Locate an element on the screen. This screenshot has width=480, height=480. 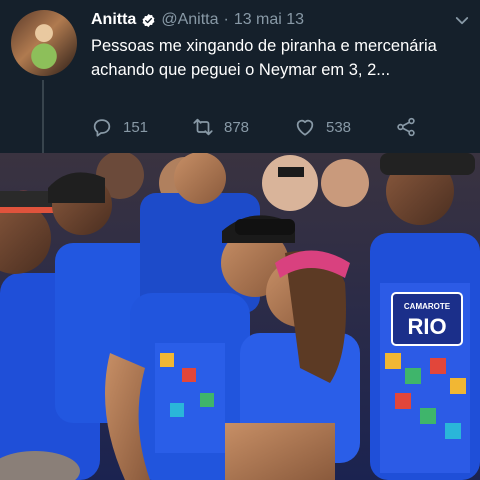
like-icon is located at coordinates (305, 127).